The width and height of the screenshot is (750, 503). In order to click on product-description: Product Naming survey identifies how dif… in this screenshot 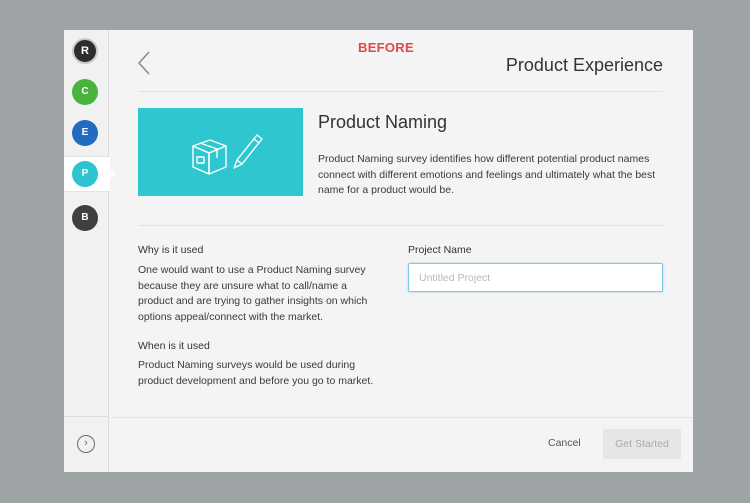, I will do `click(487, 174)`.